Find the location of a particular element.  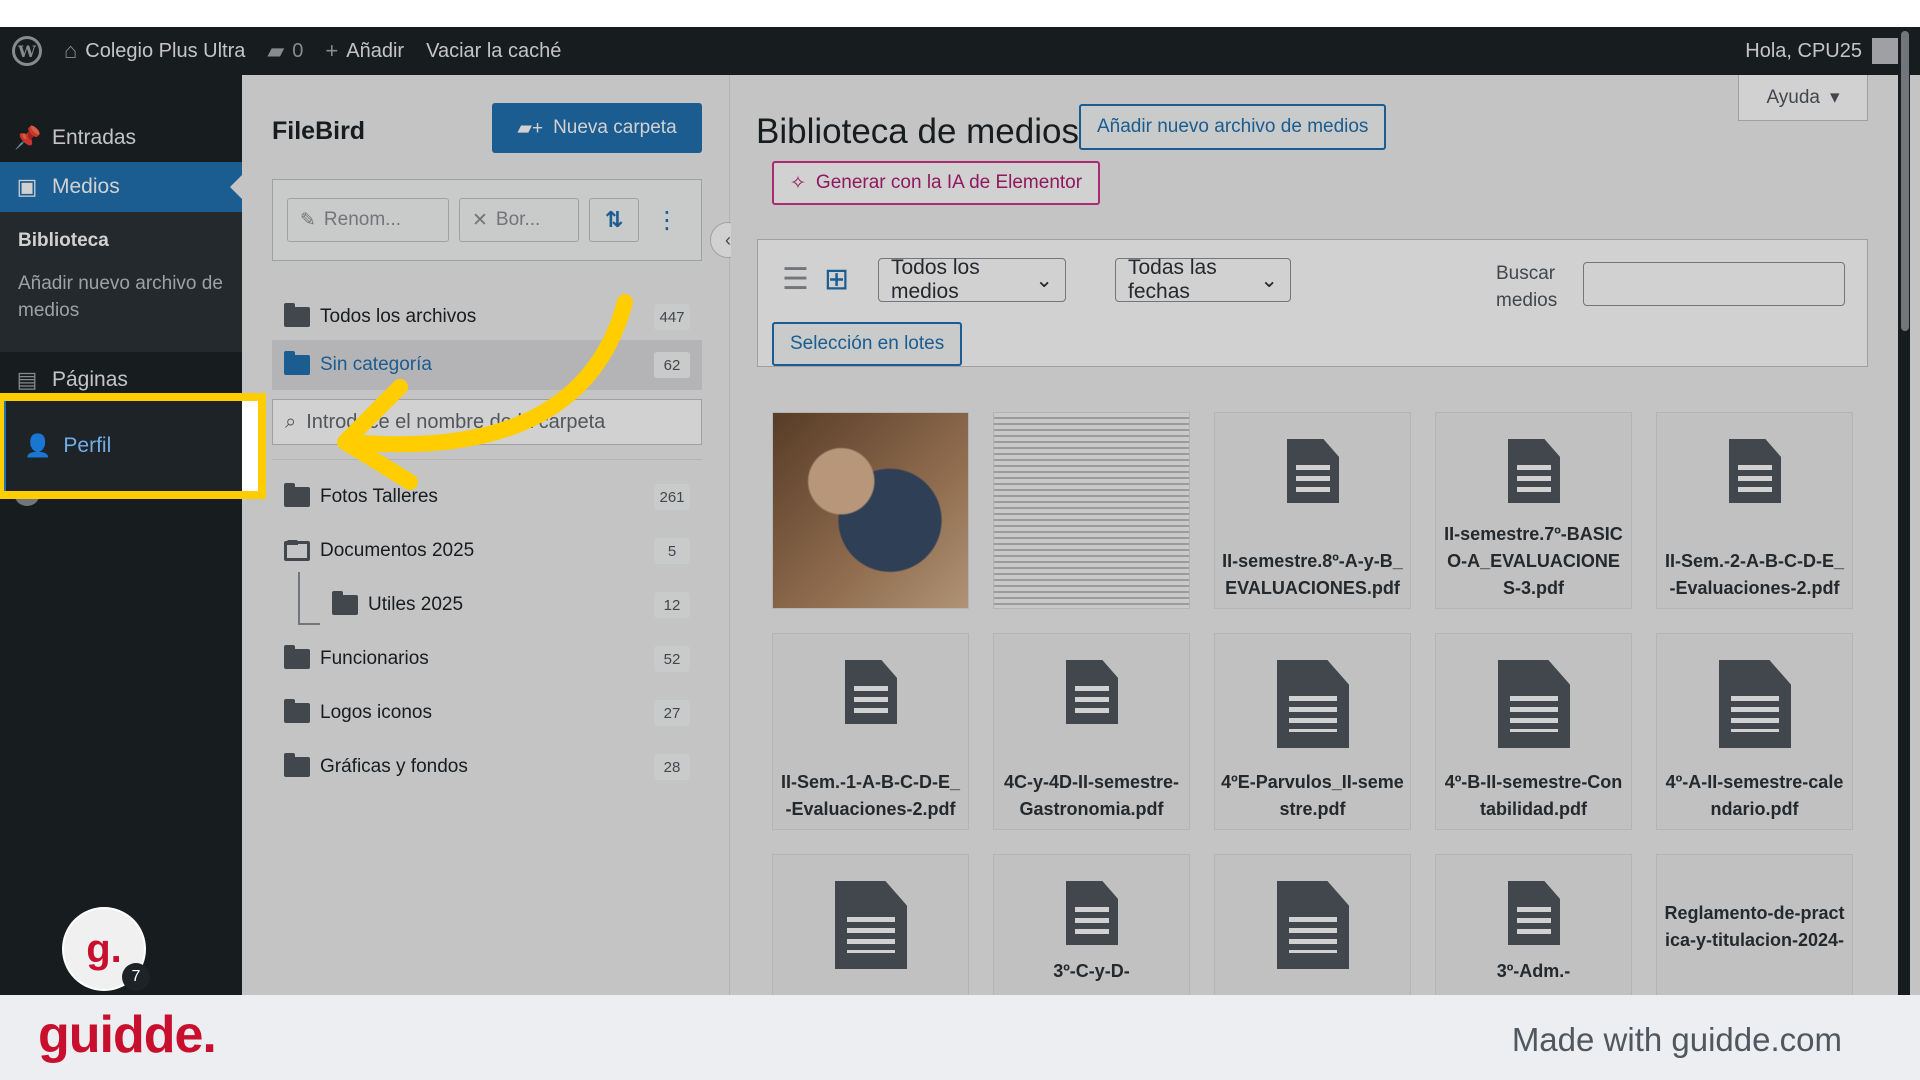

sidebar-item-entradas: 📌 Entradas is located at coordinates (121, 138).